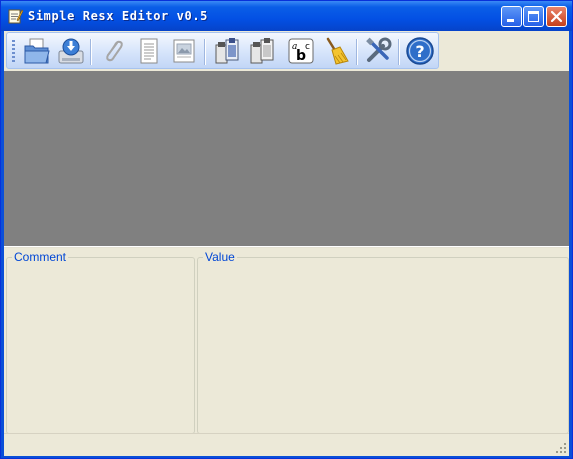 This screenshot has width=573, height=459. Describe the element at coordinates (15, 16) in the screenshot. I see `notepad-app-icon` at that location.